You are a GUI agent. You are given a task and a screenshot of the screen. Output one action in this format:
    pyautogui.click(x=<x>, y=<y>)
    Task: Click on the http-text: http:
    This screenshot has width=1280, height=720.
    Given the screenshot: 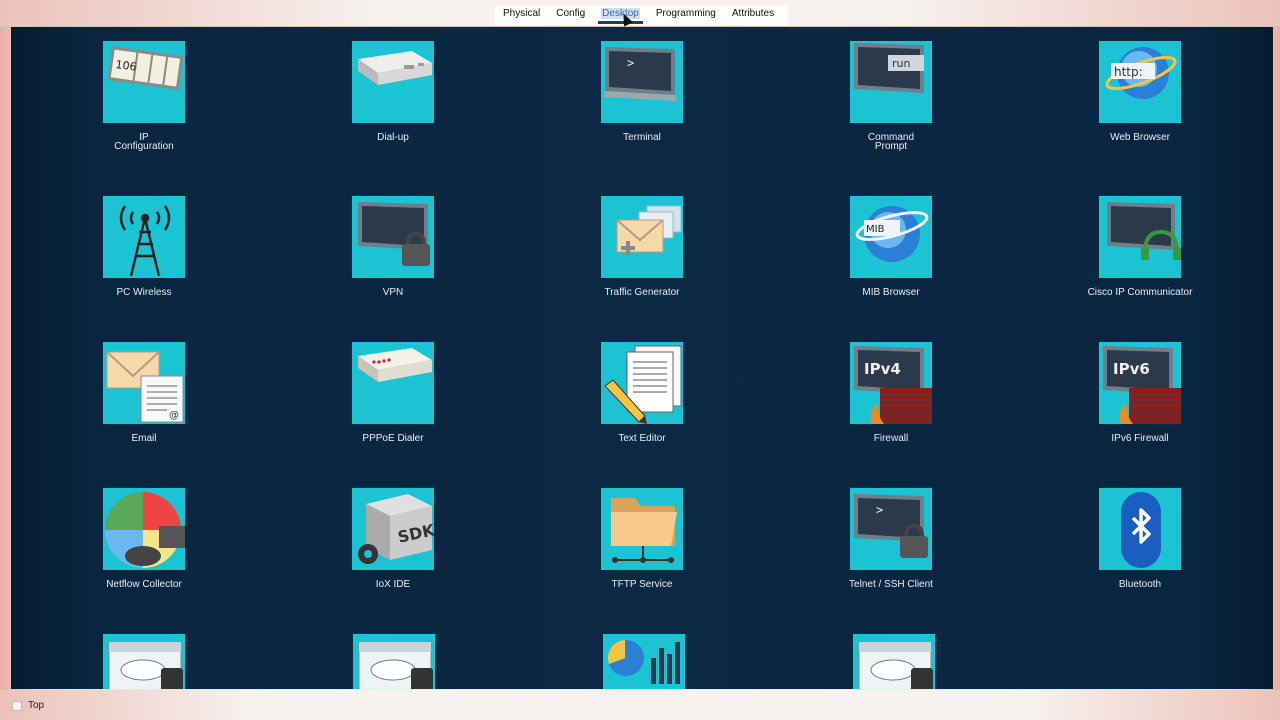 What is the action you would take?
    pyautogui.click(x=1128, y=72)
    